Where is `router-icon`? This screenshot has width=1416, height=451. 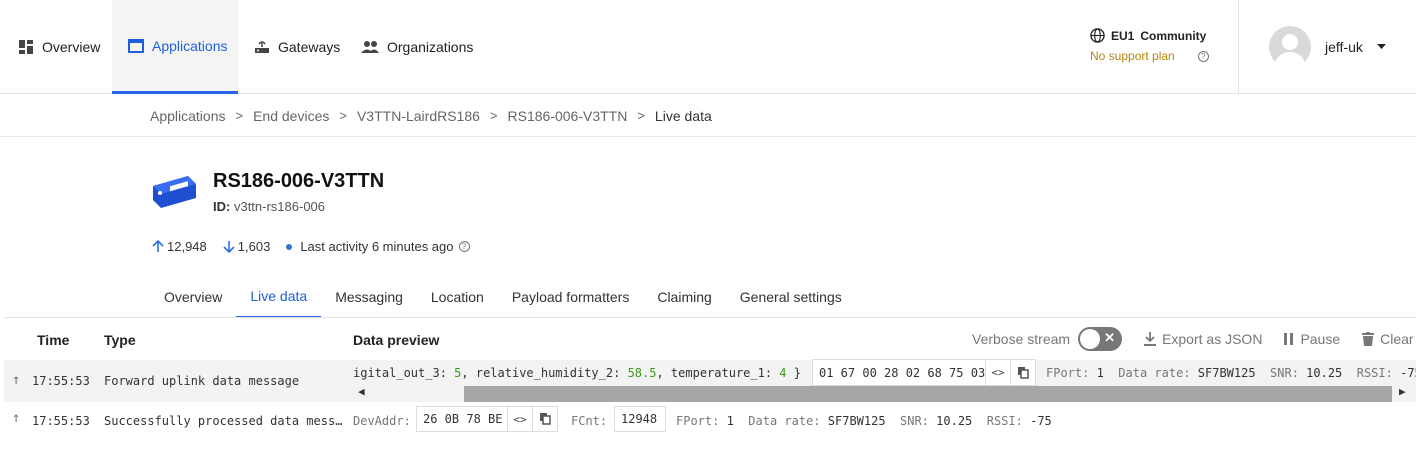
router-icon is located at coordinates (262, 47).